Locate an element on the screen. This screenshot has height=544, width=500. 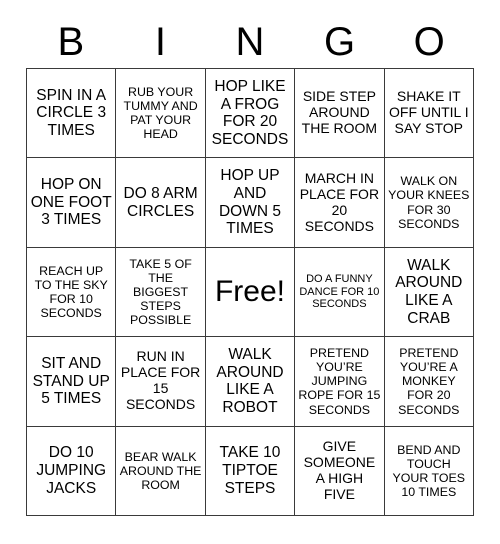
bingo-cell-label: GIVE SOMEONE A HIGH FIVE is located at coordinates (339, 469).